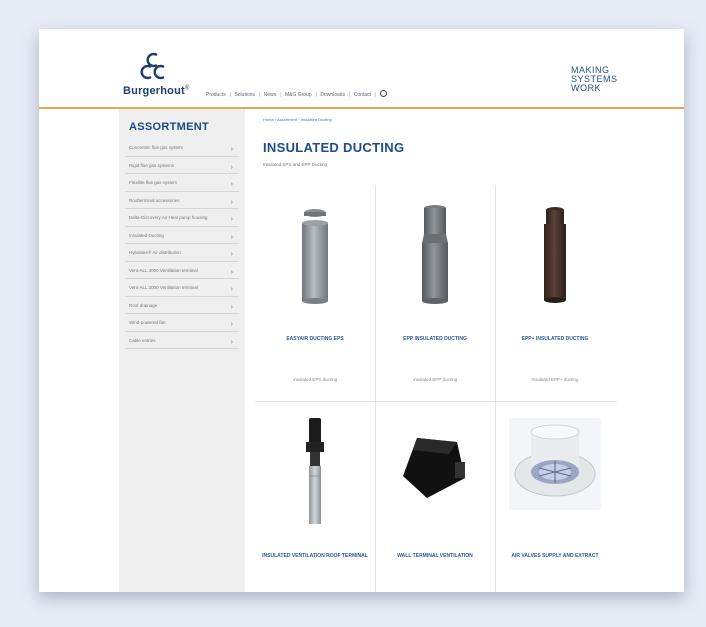 The image size is (706, 627). What do you see at coordinates (244, 95) in the screenshot?
I see `nav-solutions: Solutions` at bounding box center [244, 95].